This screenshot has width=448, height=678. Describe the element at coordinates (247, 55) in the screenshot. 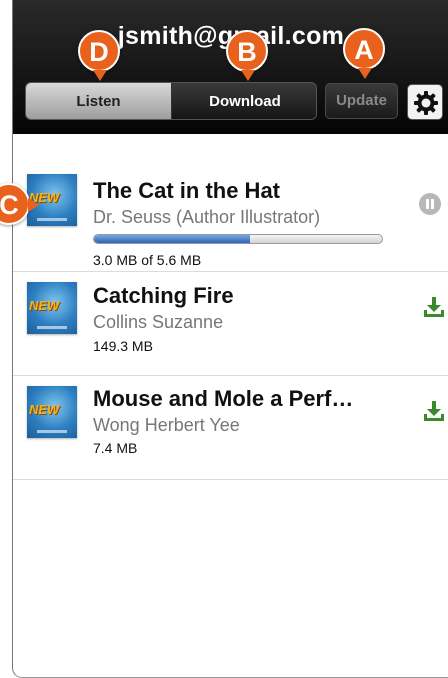

I see `callout-b: B` at that location.